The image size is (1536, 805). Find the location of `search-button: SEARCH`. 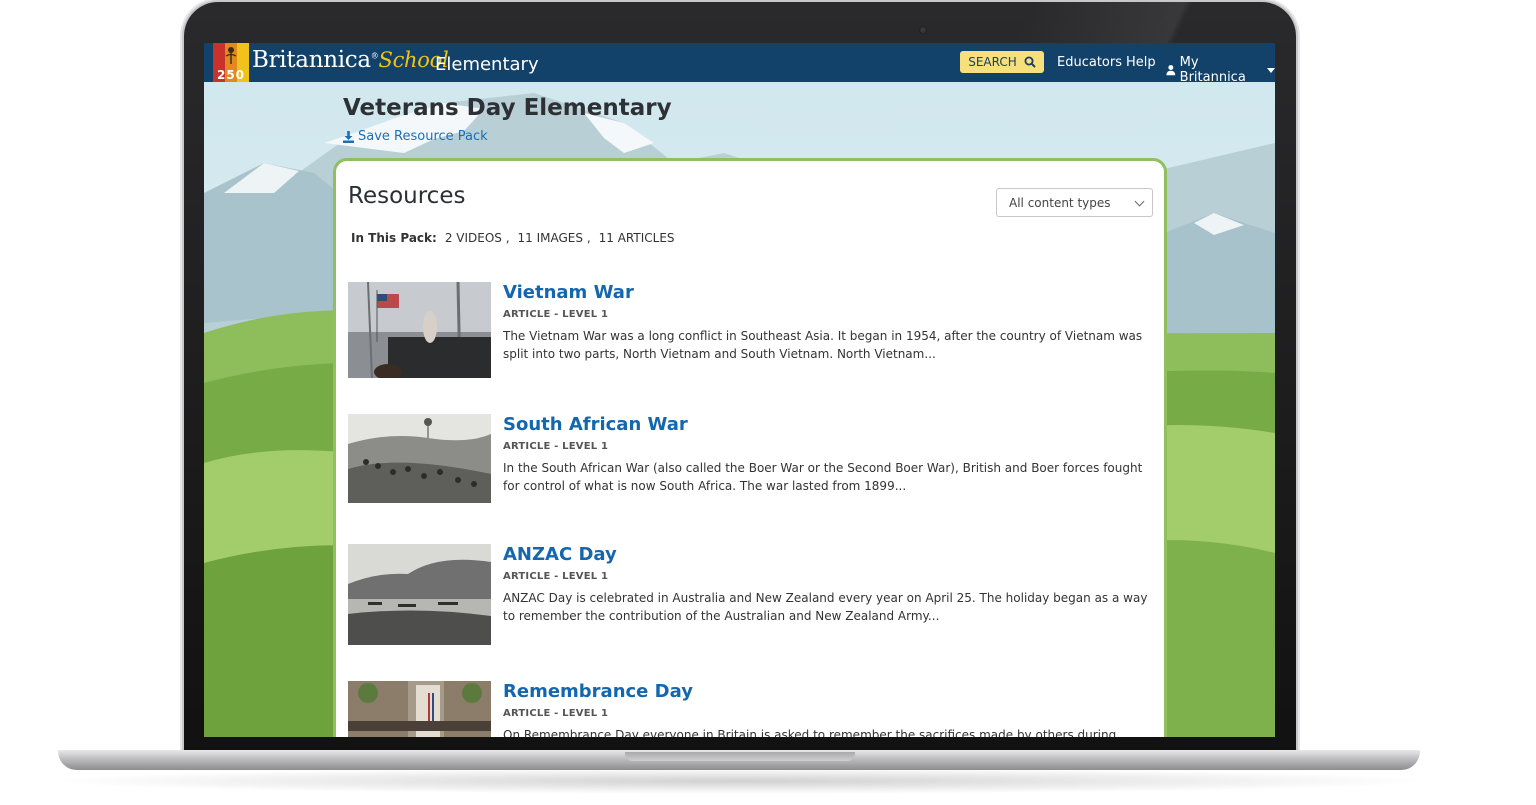

search-button: SEARCH is located at coordinates (1002, 62).